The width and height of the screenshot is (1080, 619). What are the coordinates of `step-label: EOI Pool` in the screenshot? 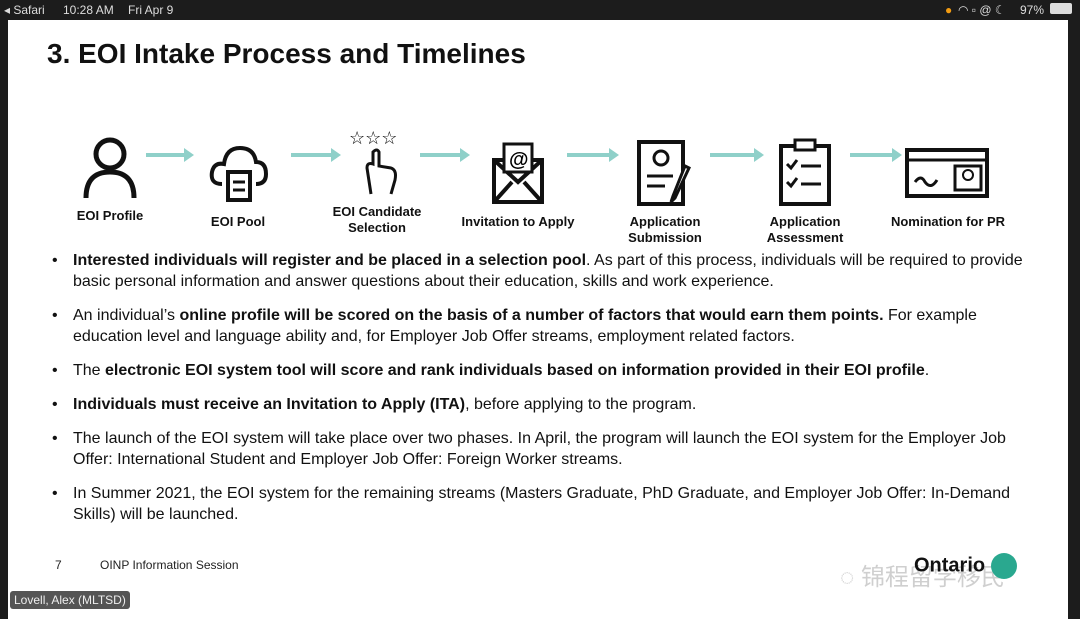 It's located at (238, 221).